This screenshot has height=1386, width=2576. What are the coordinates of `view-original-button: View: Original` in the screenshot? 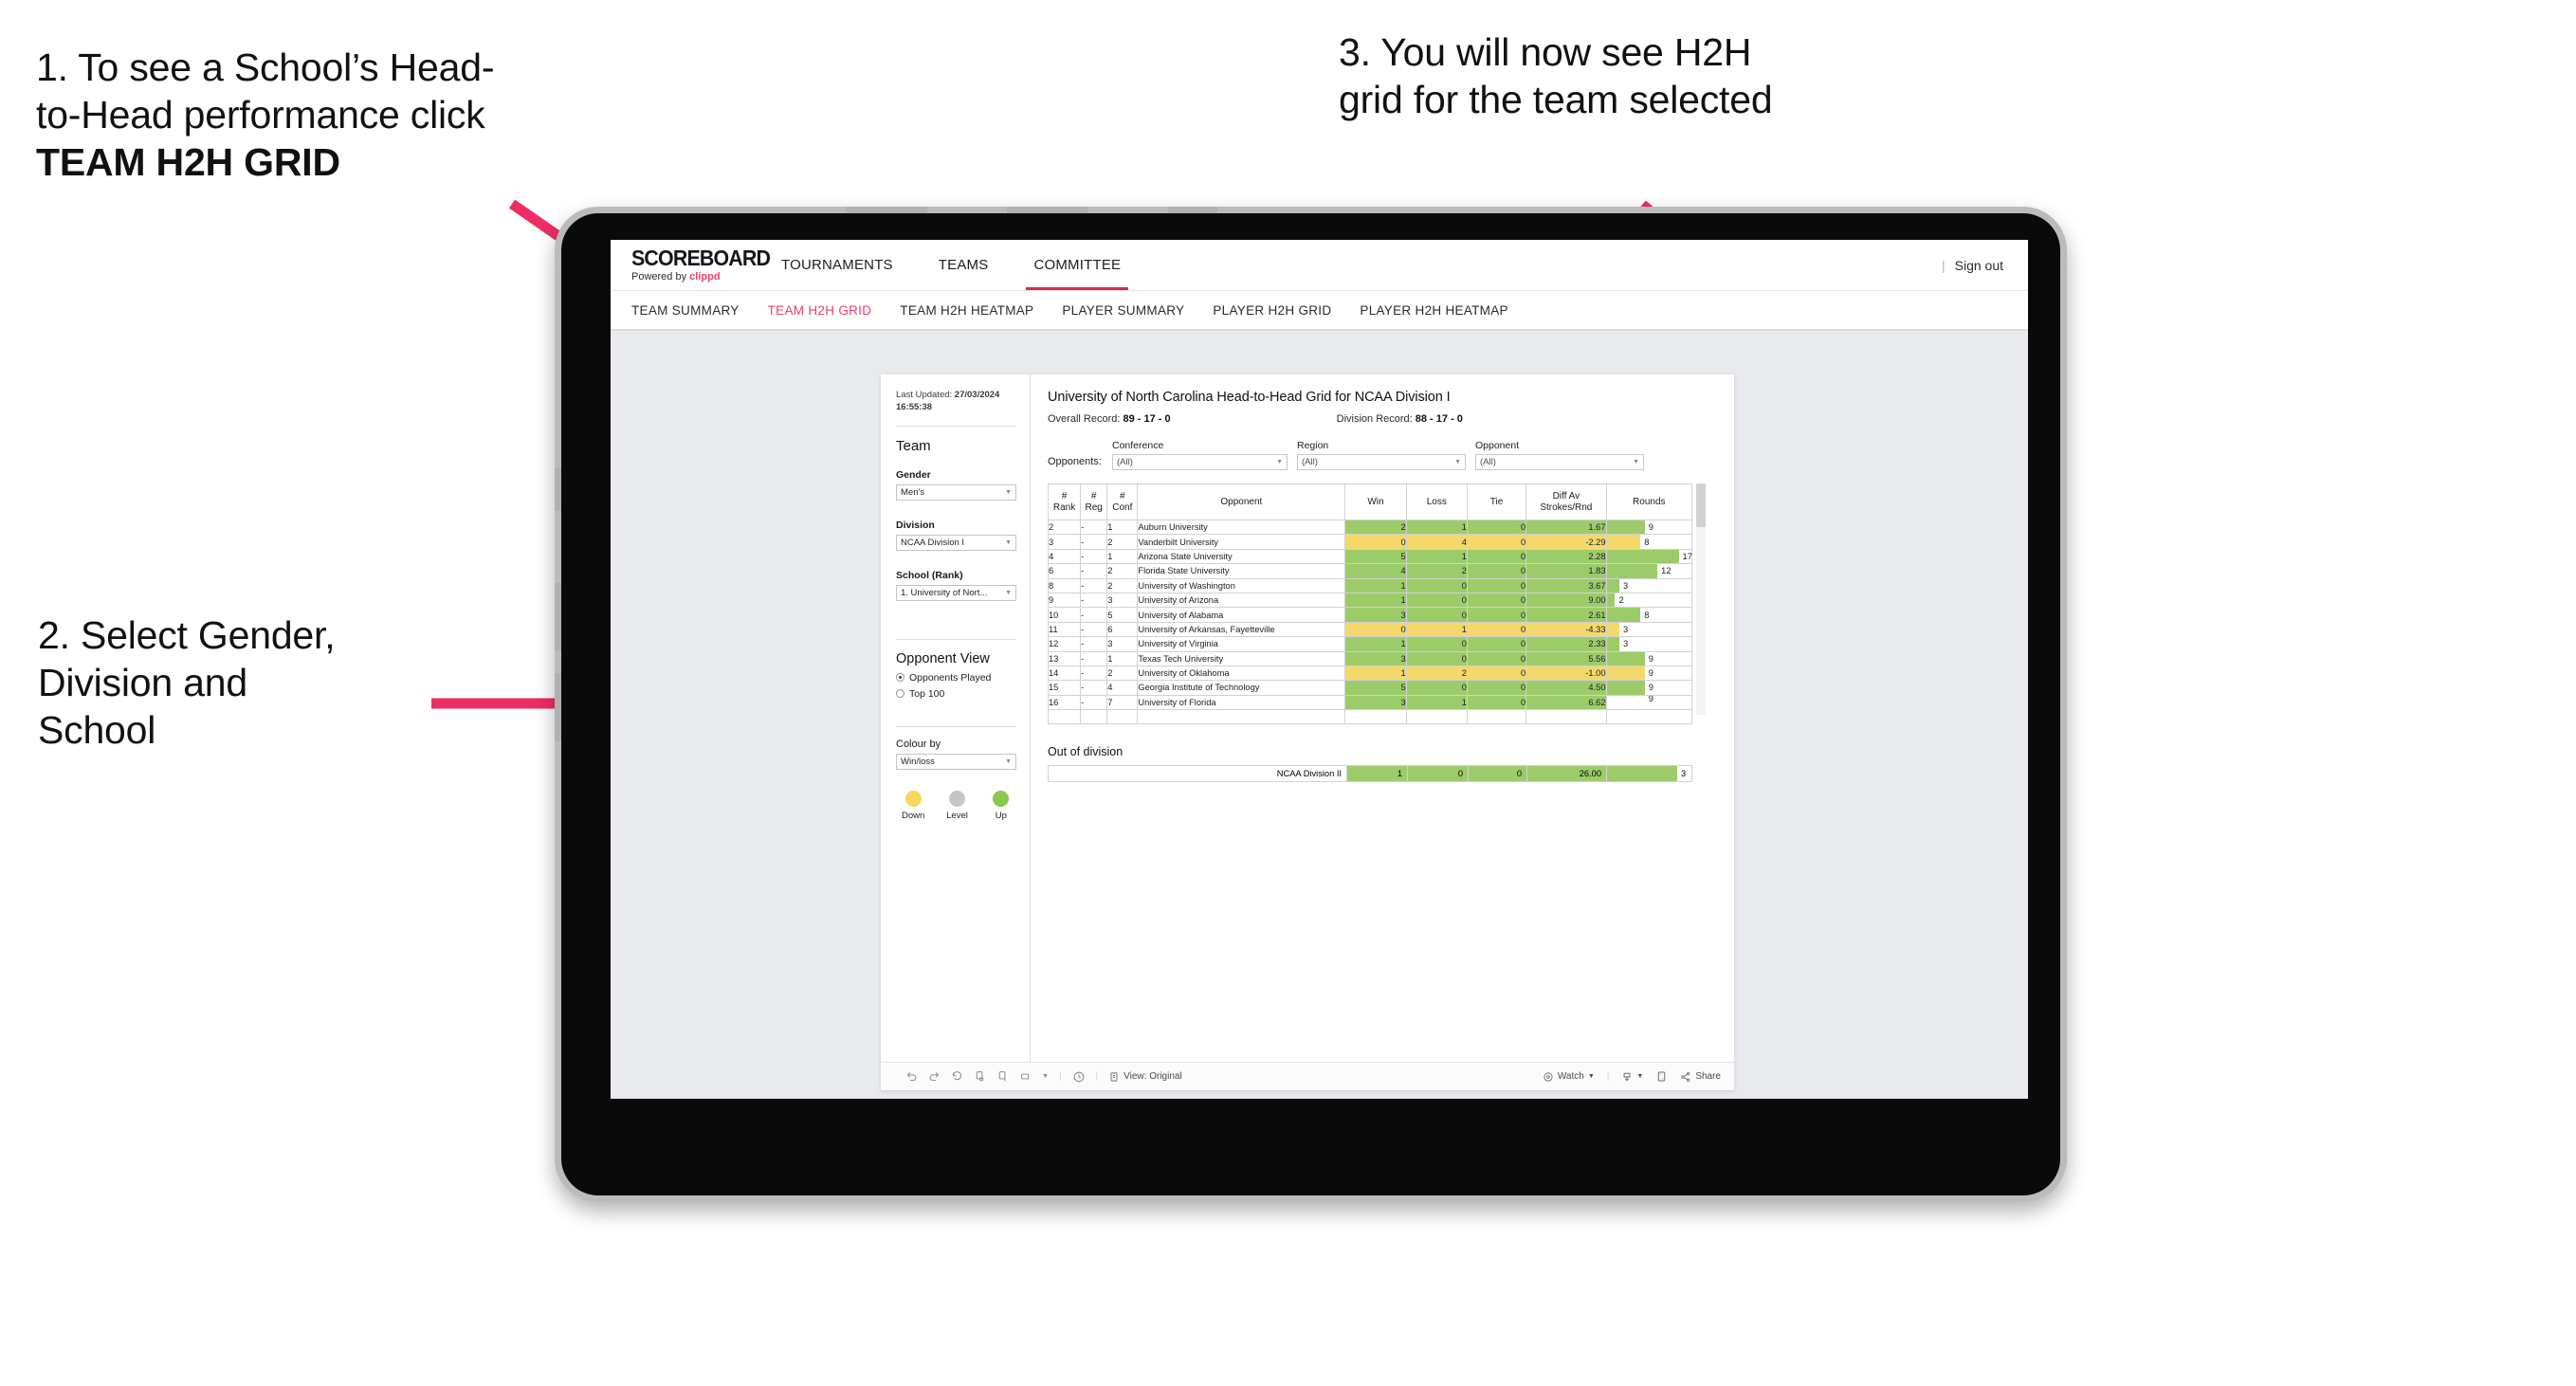 It's located at (1145, 1077).